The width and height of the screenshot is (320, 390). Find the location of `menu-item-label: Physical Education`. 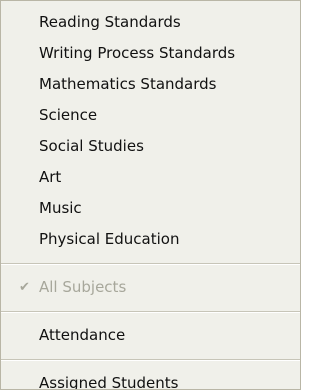

menu-item-label: Physical Education is located at coordinates (109, 239).